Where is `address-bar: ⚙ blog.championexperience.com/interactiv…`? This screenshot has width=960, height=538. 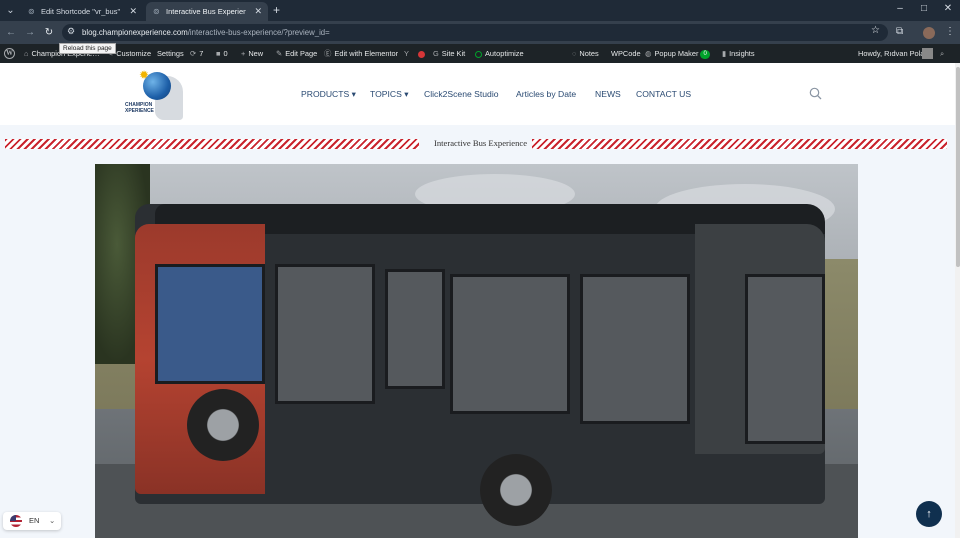 address-bar: ⚙ blog.championexperience.com/interactiv… is located at coordinates (475, 32).